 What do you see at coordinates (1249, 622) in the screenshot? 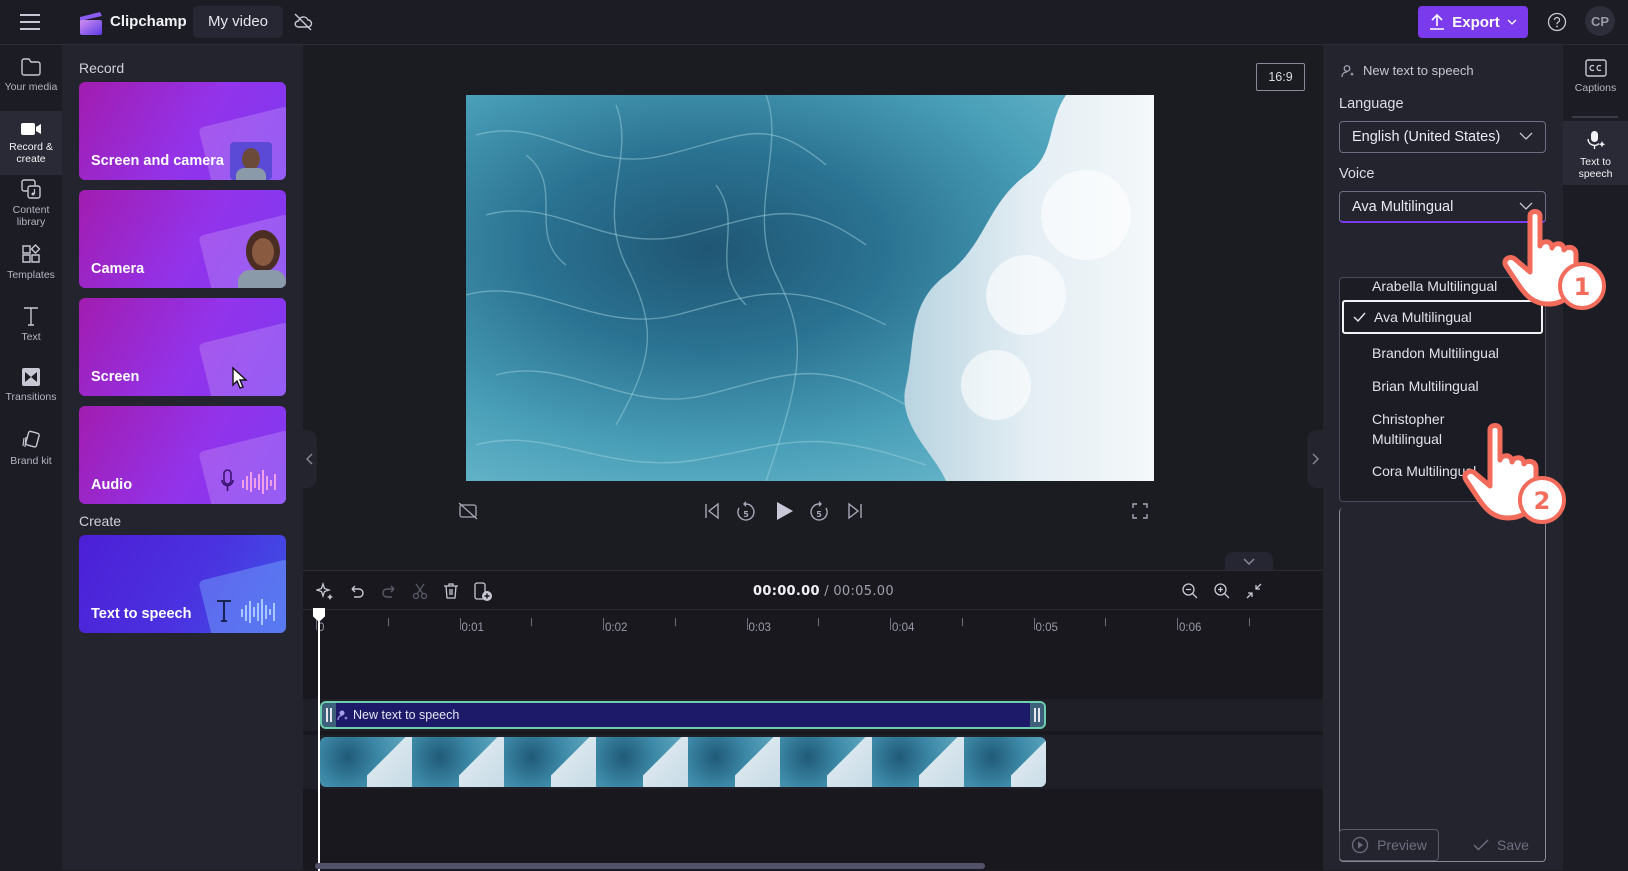
I see `ruler-minor-tick` at bounding box center [1249, 622].